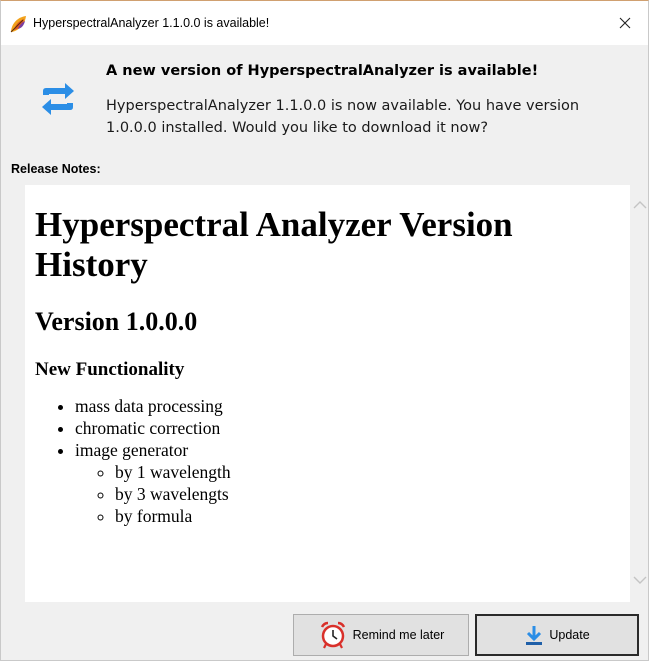 The width and height of the screenshot is (649, 661). I want to click on version-heading: Version 1.0.0.0, so click(116, 321).